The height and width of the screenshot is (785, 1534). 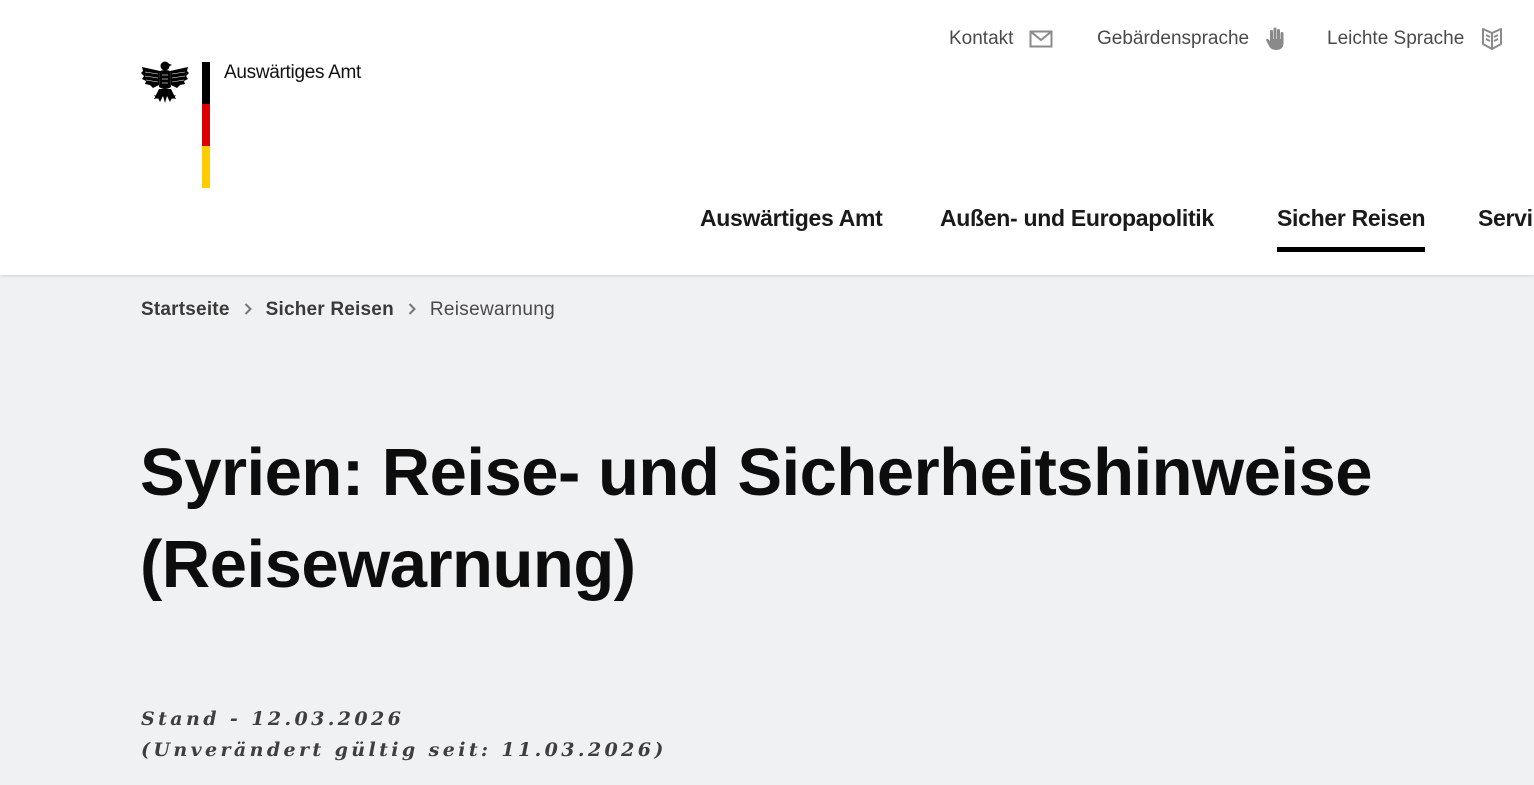 I want to click on flag-stripe-red, so click(x=206, y=125).